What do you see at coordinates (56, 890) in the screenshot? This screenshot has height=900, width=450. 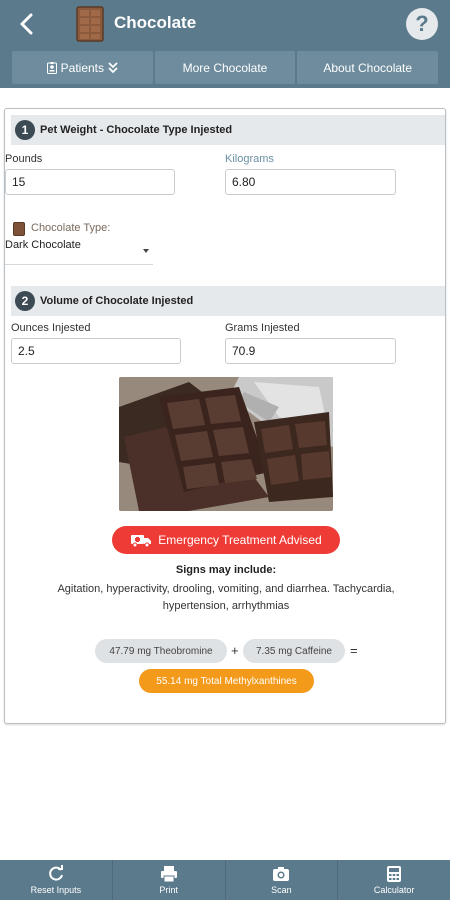 I see `reset-inputs-label: Reset Inputs` at bounding box center [56, 890].